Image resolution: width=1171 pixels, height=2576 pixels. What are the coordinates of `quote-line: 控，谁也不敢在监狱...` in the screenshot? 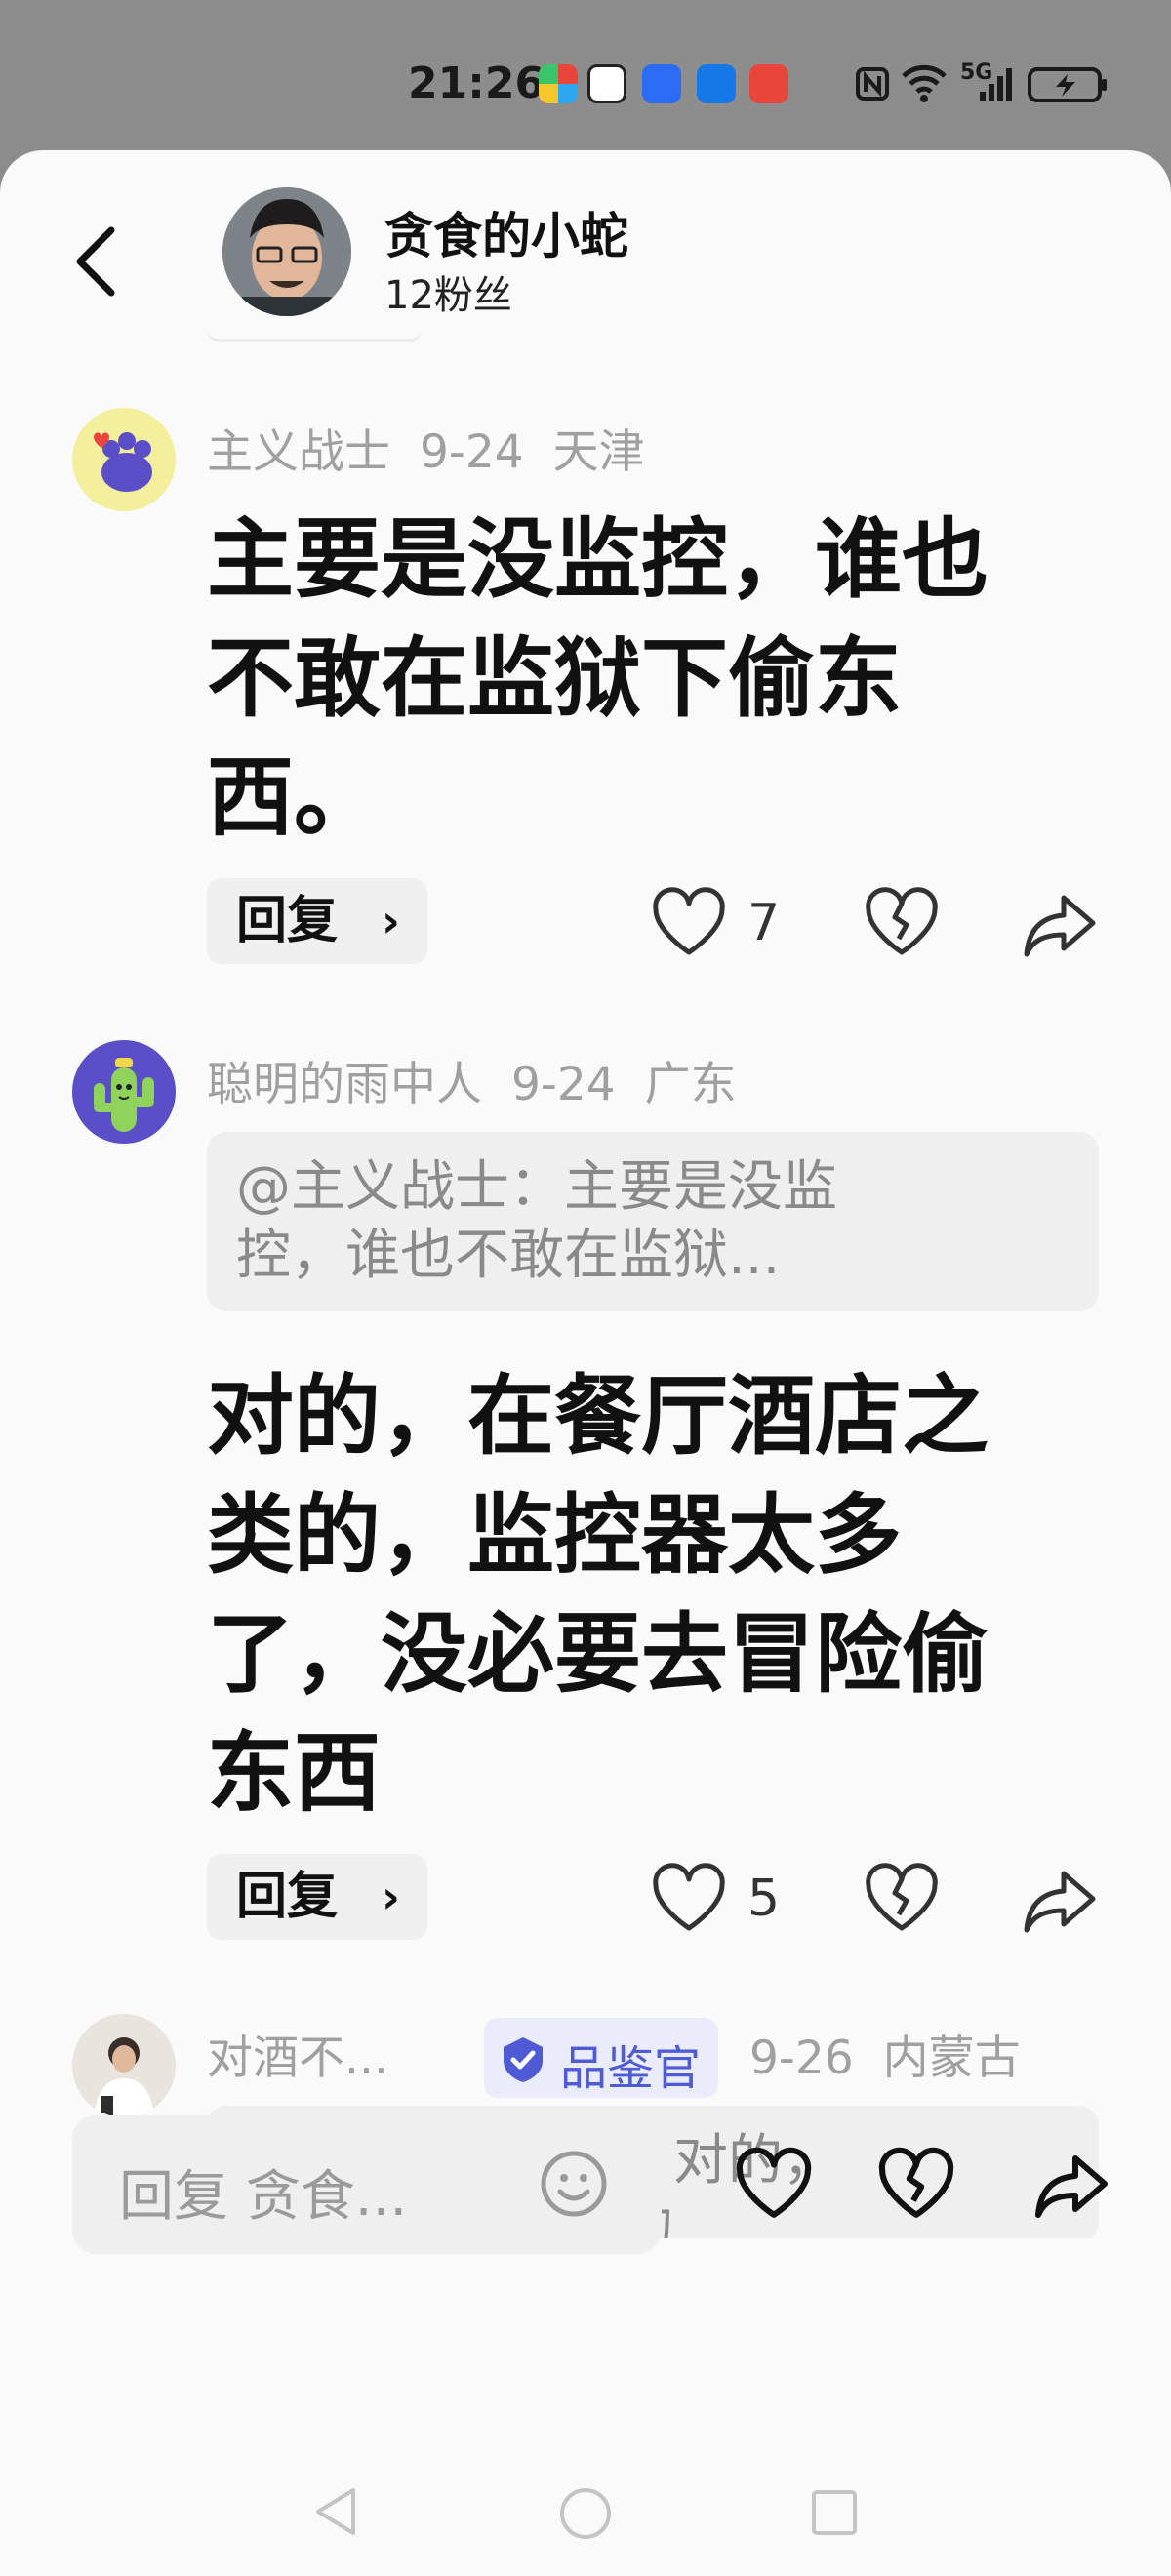 It's located at (508, 1255).